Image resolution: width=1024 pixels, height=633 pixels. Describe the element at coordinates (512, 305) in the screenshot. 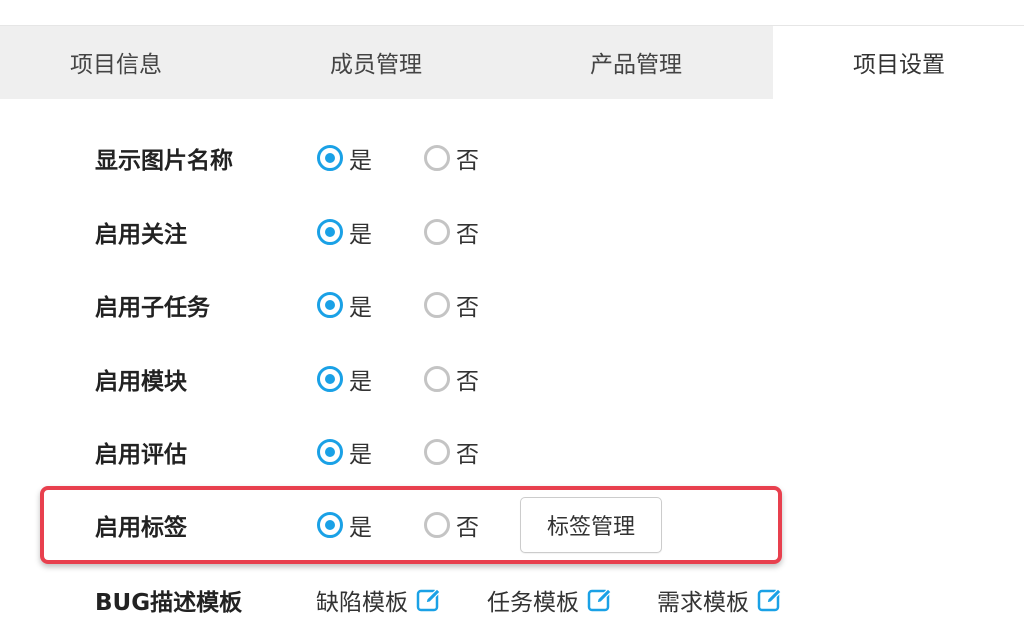

I see `setting-row-enable-subtask: 启用子任务 是 否` at that location.